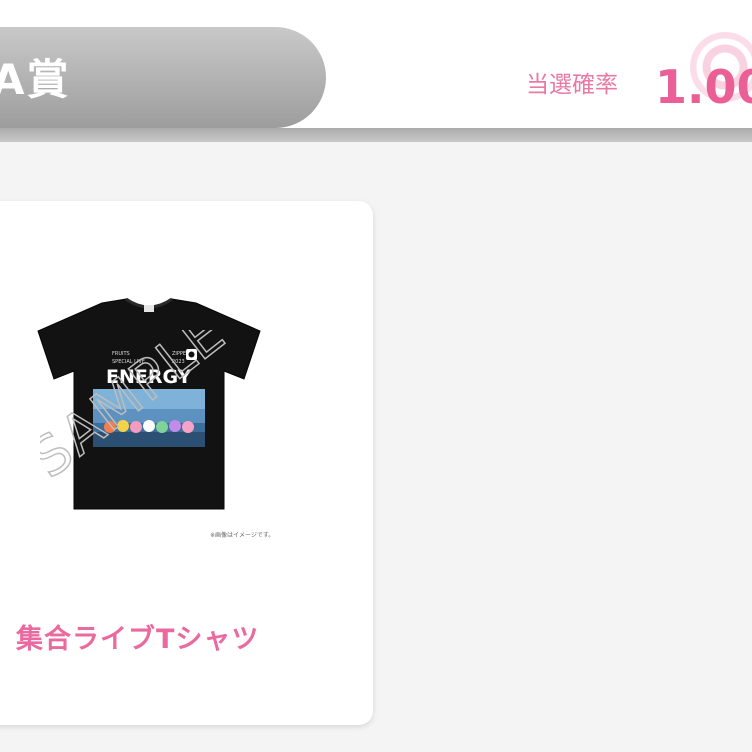 This screenshot has width=752, height=752. What do you see at coordinates (138, 639) in the screenshot?
I see `product-name: 集合ライブTシャツ` at bounding box center [138, 639].